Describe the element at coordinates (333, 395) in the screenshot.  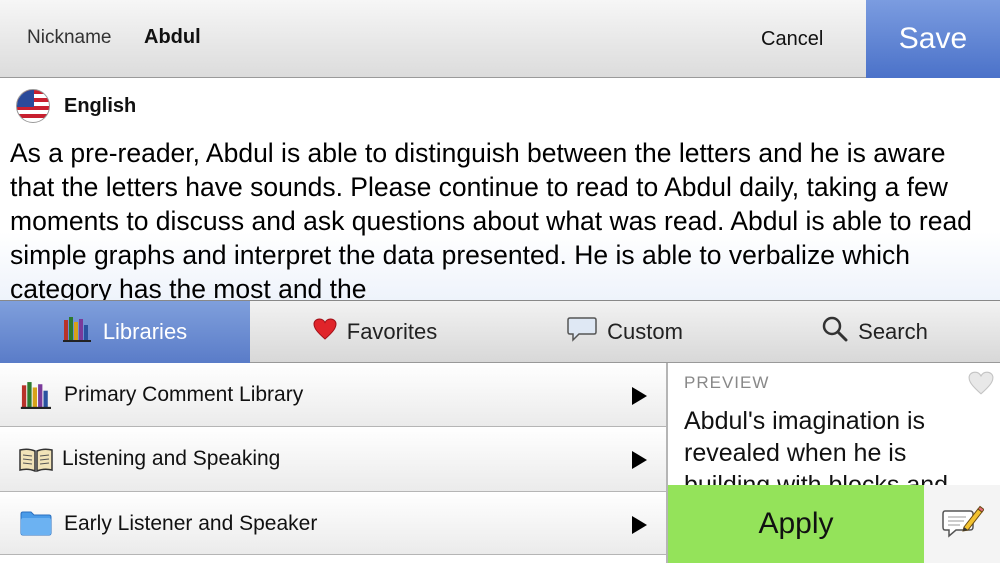
I see `list-item-primary-comment-library: Primary Comment Library` at that location.